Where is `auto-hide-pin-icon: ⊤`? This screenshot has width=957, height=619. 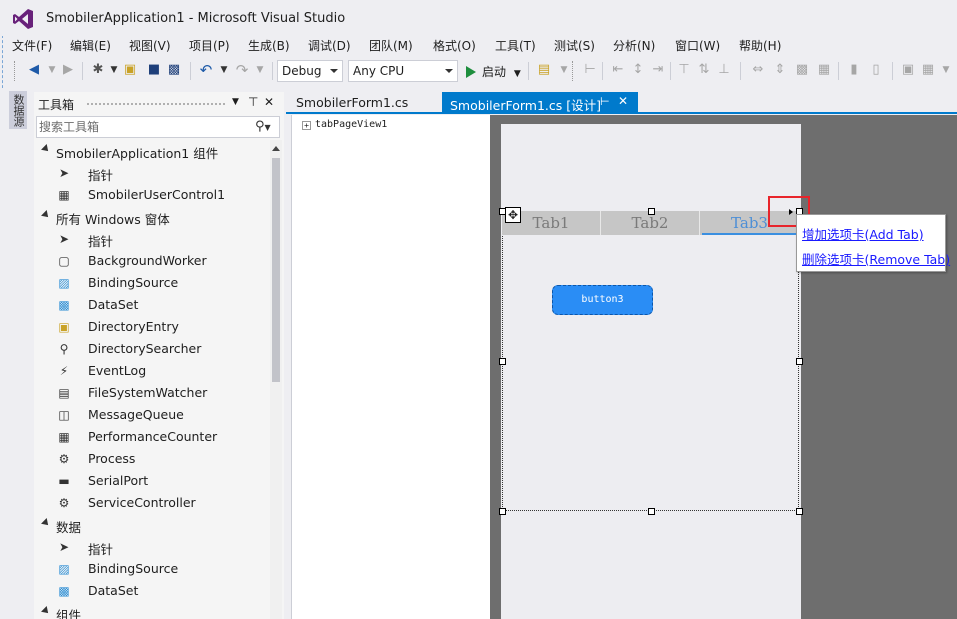 auto-hide-pin-icon: ⊤ is located at coordinates (253, 102).